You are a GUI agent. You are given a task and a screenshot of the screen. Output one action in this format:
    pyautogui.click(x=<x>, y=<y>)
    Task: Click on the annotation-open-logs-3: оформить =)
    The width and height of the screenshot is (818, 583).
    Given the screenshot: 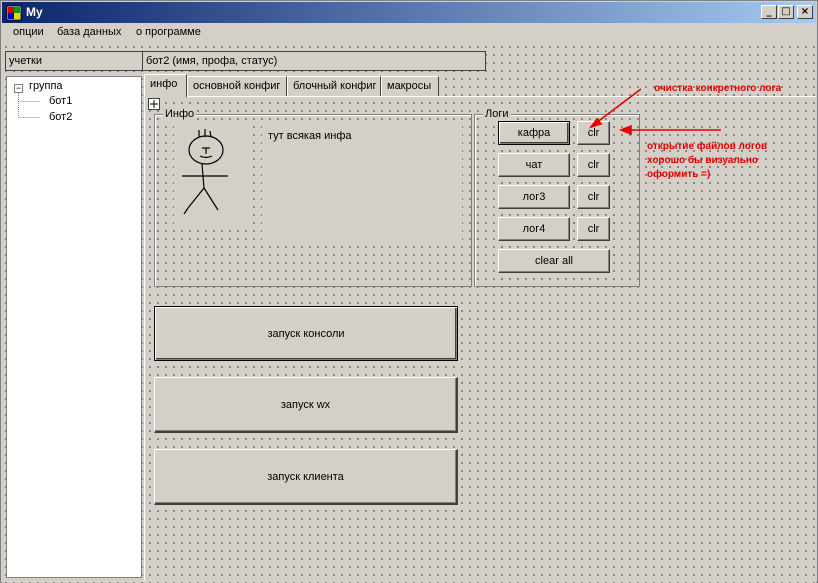 What is the action you would take?
    pyautogui.click(x=679, y=174)
    